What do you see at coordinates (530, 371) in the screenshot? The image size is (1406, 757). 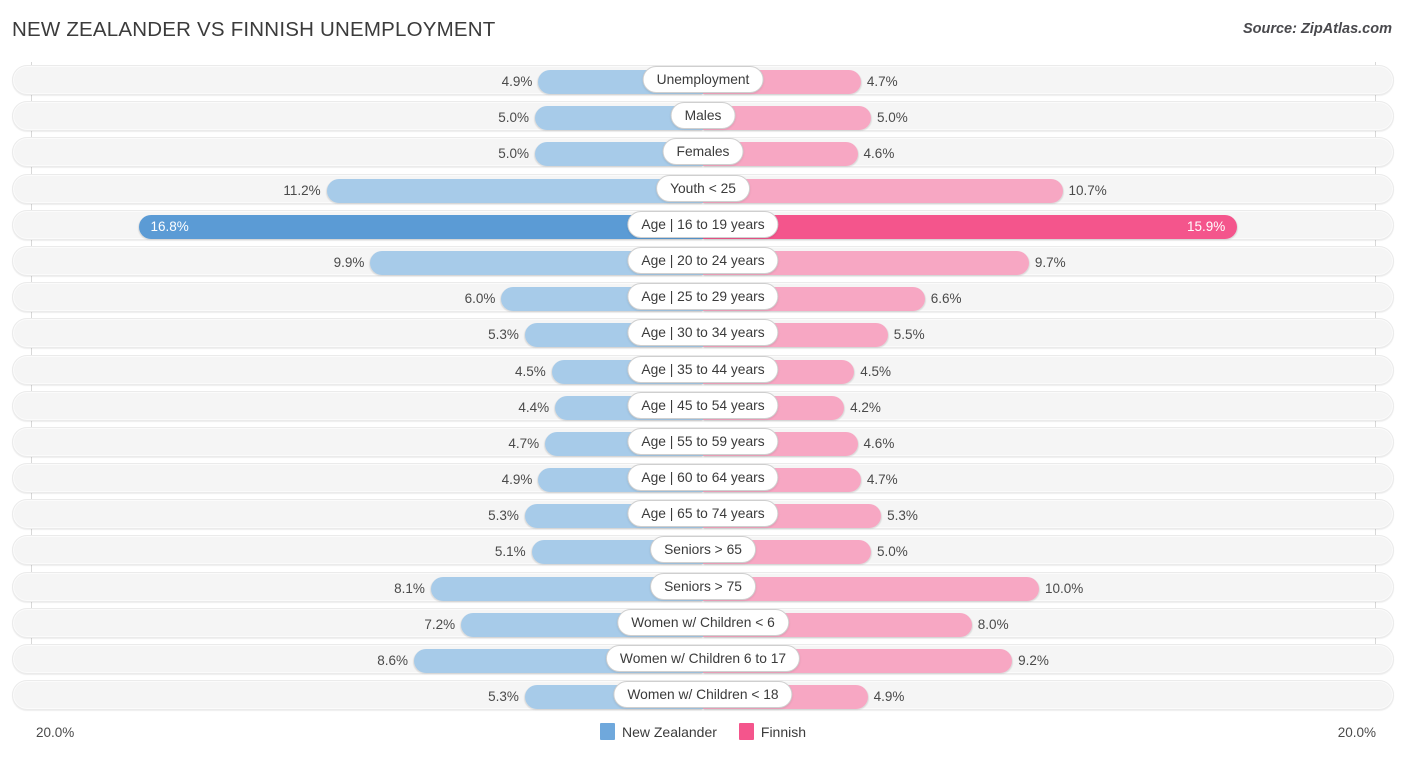 I see `value-label-new-zealander: 4.5%` at bounding box center [530, 371].